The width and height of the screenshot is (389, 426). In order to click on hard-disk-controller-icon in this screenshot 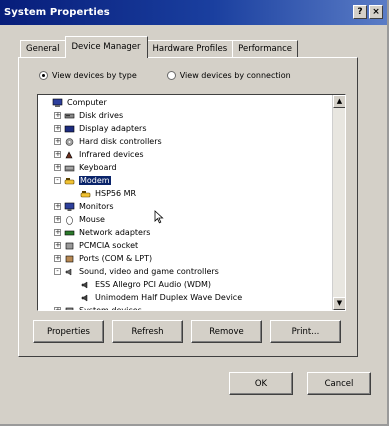, I will do `click(69, 142)`.